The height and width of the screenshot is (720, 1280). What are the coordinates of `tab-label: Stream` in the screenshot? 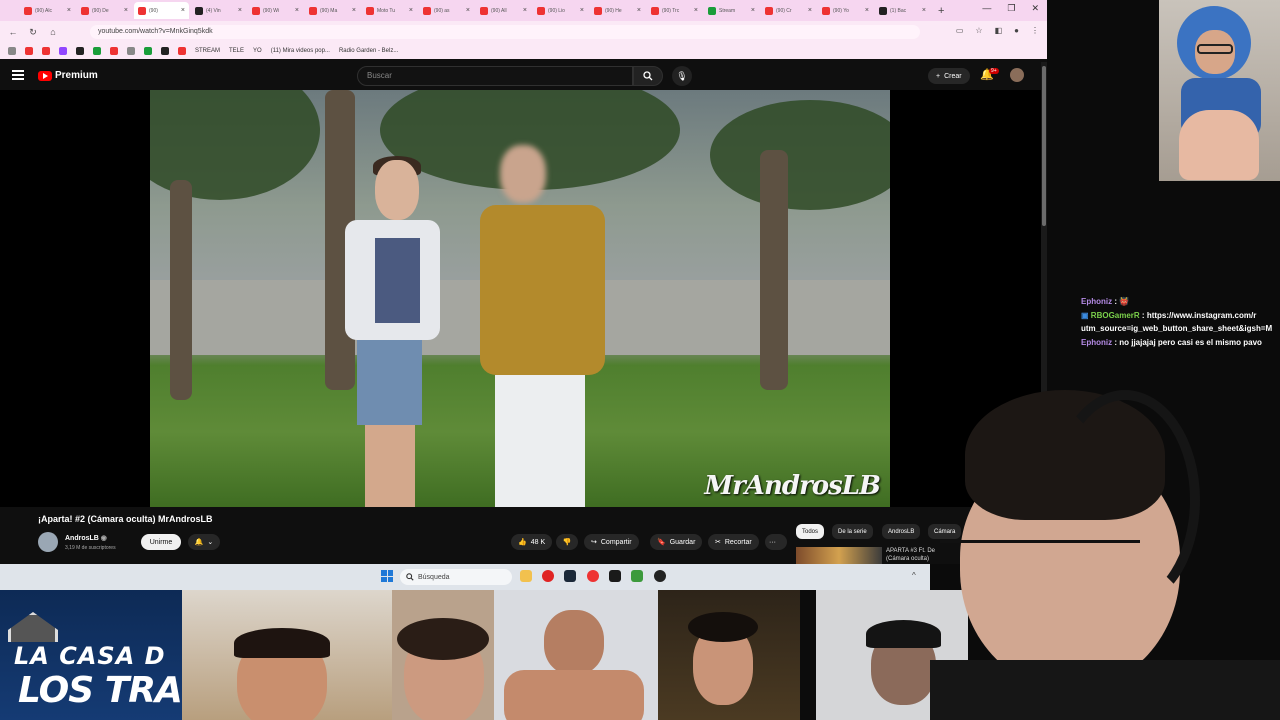 It's located at (727, 10).